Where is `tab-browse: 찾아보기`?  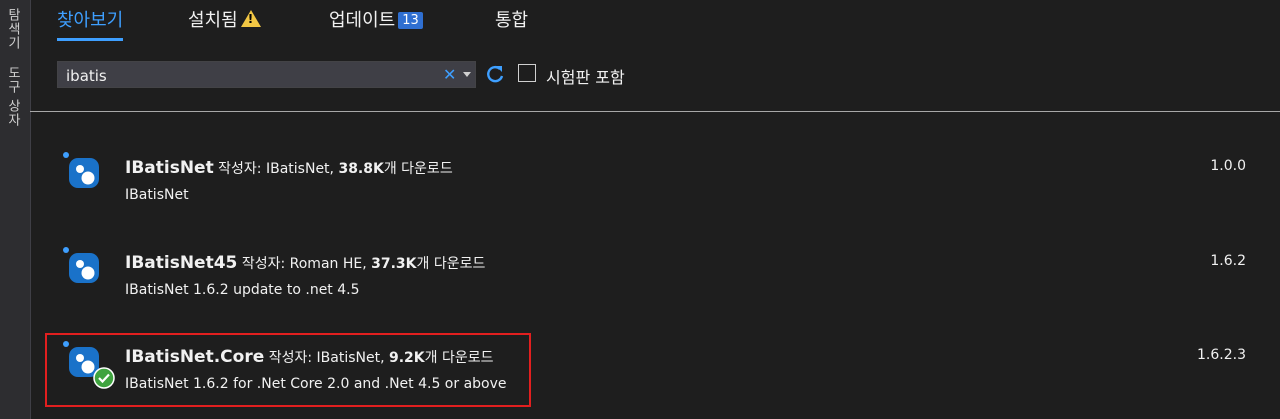 tab-browse: 찾아보기 is located at coordinates (90, 23).